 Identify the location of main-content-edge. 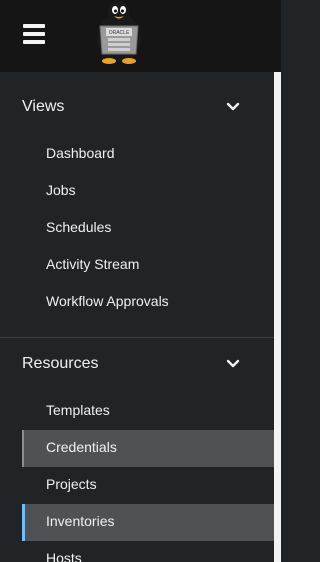
(277, 317).